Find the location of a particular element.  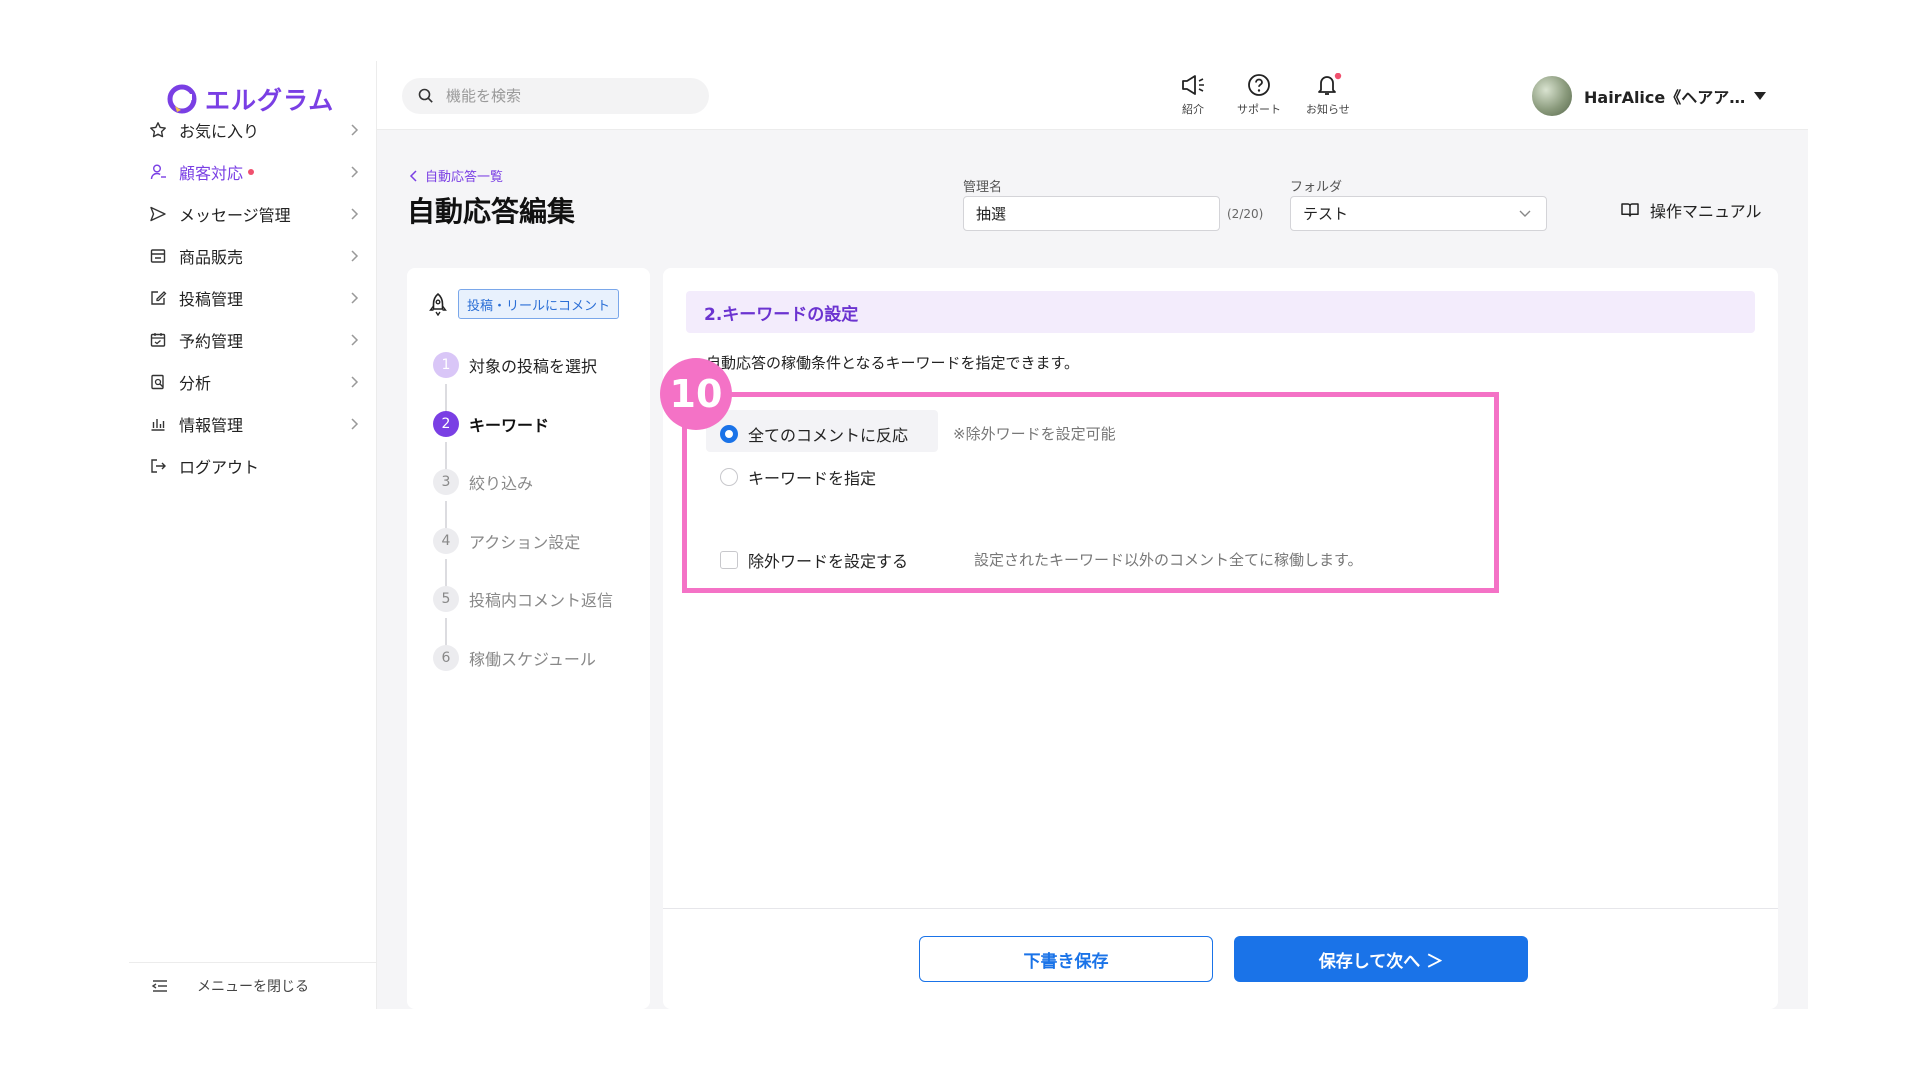

step-number: 2 is located at coordinates (446, 424).